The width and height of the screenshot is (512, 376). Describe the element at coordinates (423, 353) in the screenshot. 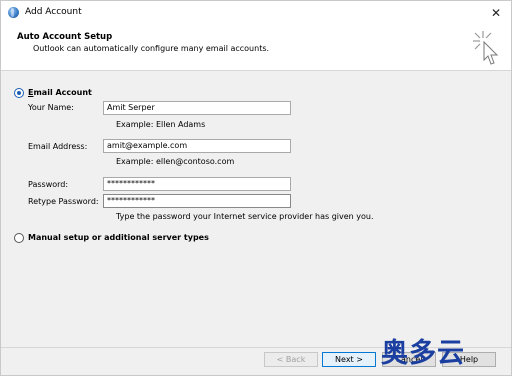

I see `watermark-logo: 奥多云` at that location.